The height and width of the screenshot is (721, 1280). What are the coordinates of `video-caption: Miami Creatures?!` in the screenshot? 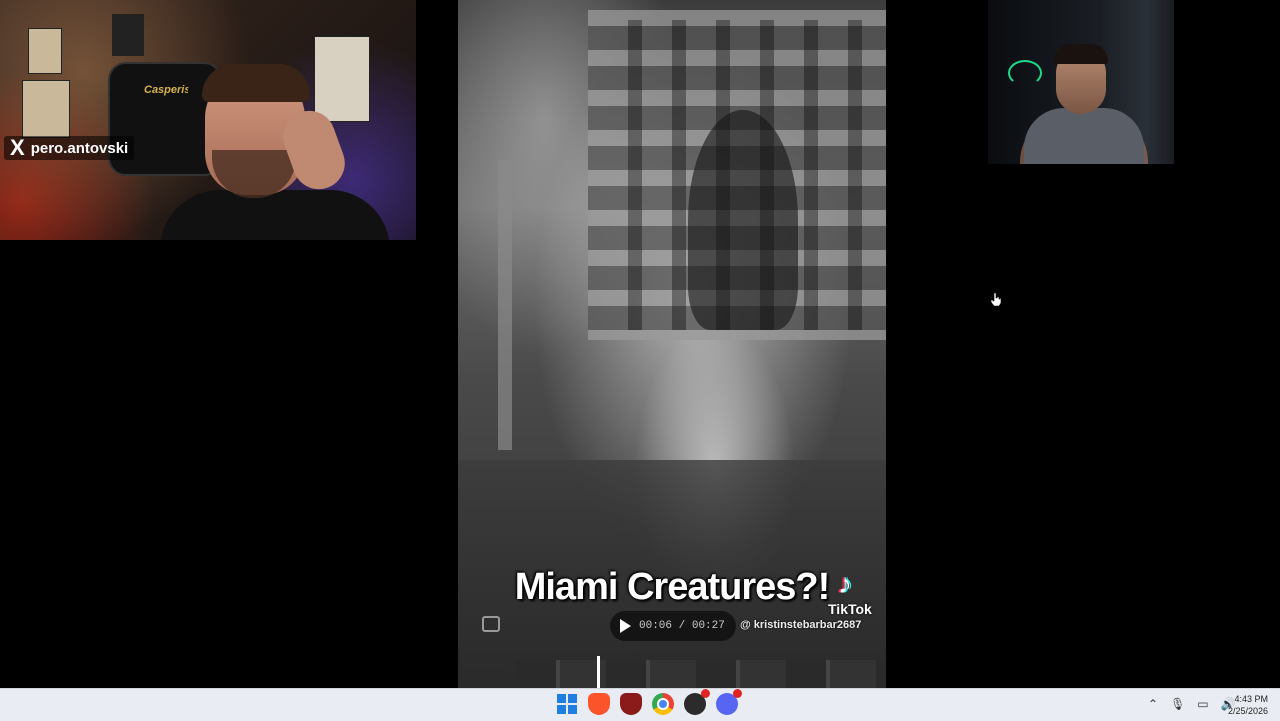 It's located at (672, 587).